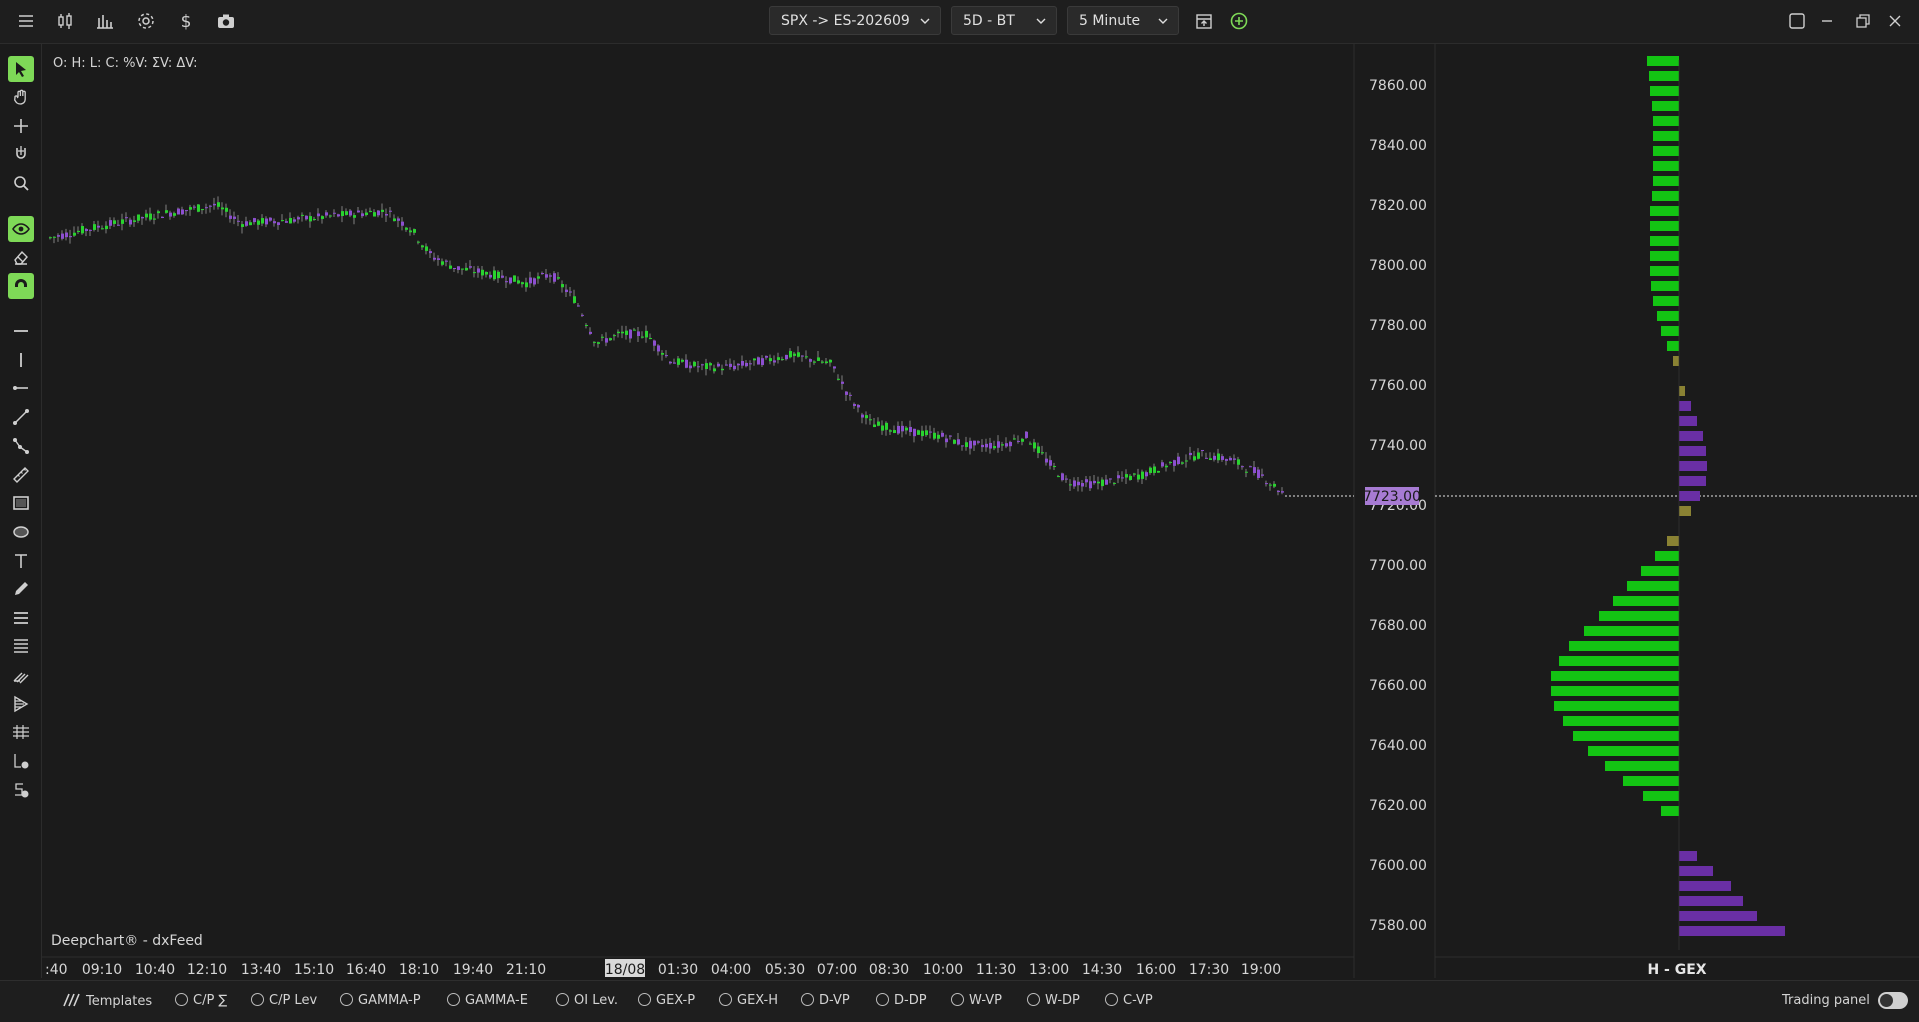 The image size is (1919, 1022). I want to click on indicator-w-dp: W-DP, so click(1053, 1000).